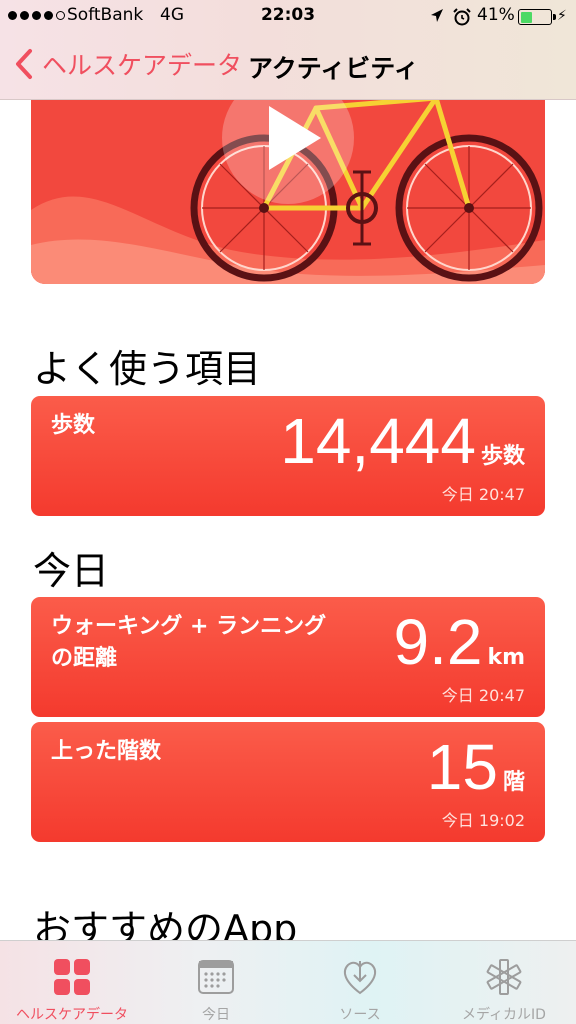 The width and height of the screenshot is (576, 1024). Describe the element at coordinates (378, 441) in the screenshot. I see `steps-value: 14,444` at that location.